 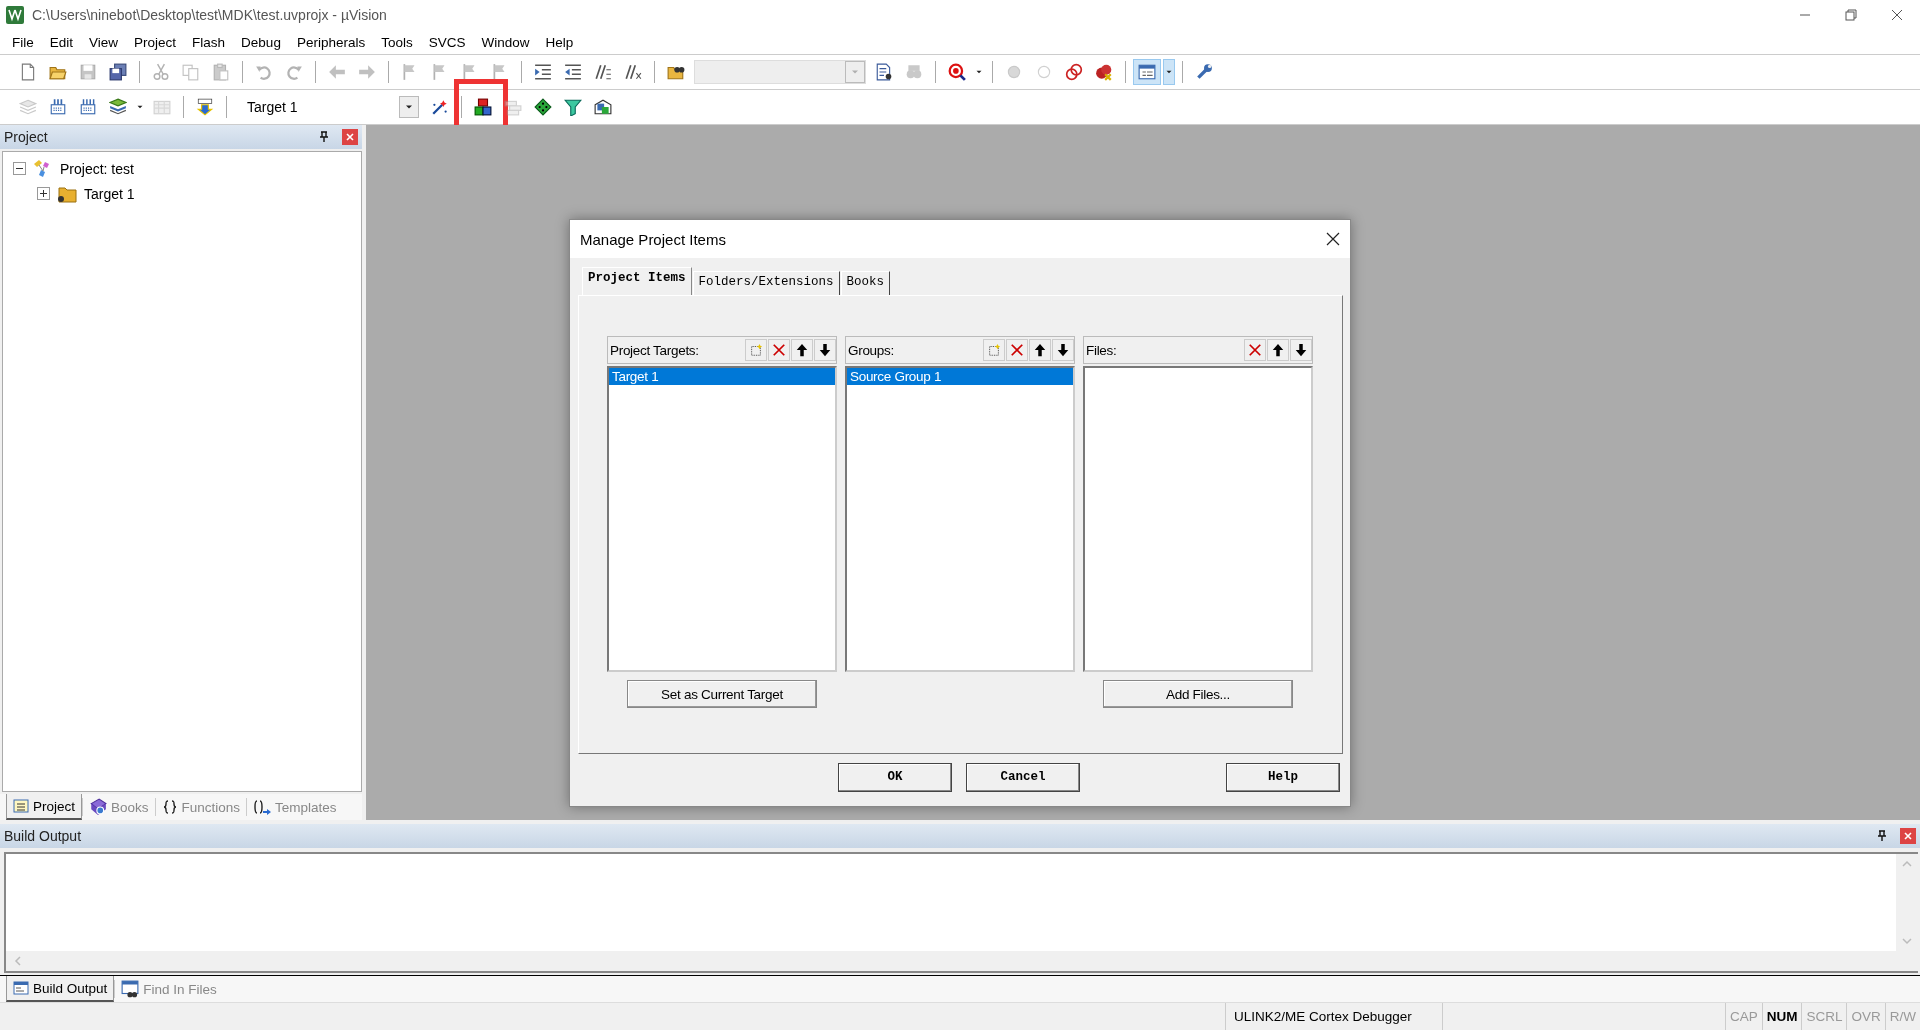 I want to click on blocks-icon, so click(x=483, y=107).